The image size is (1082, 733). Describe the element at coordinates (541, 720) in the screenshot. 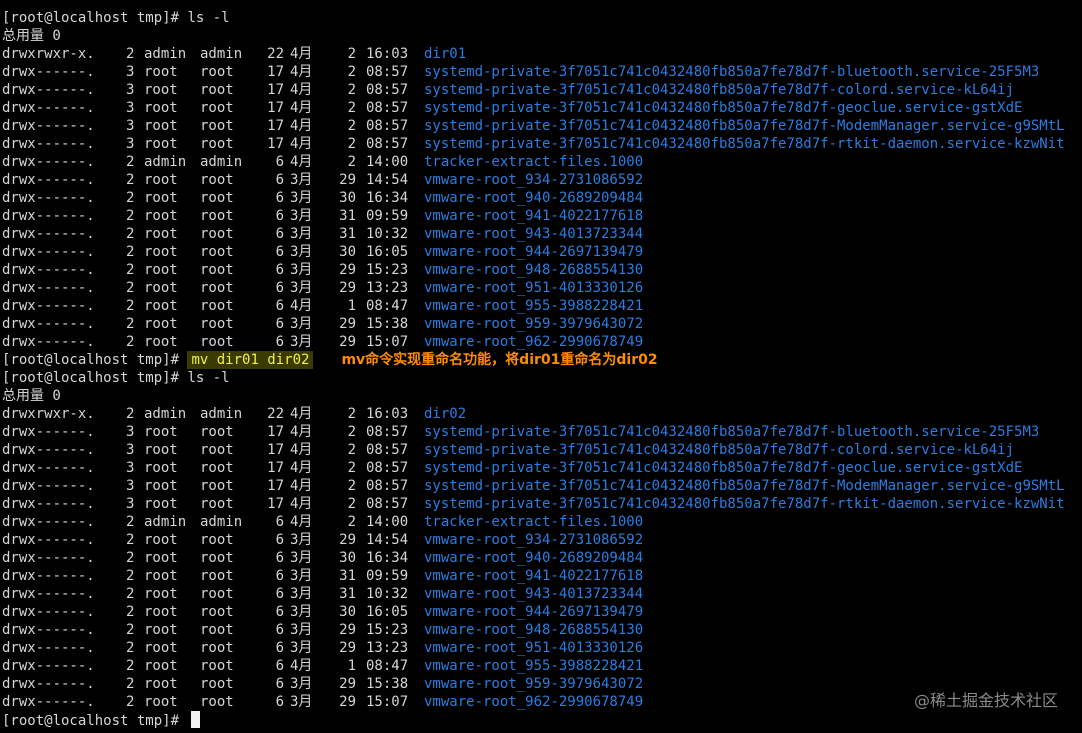

I see `final-prompt-line: [root@localhost tmp]#` at that location.